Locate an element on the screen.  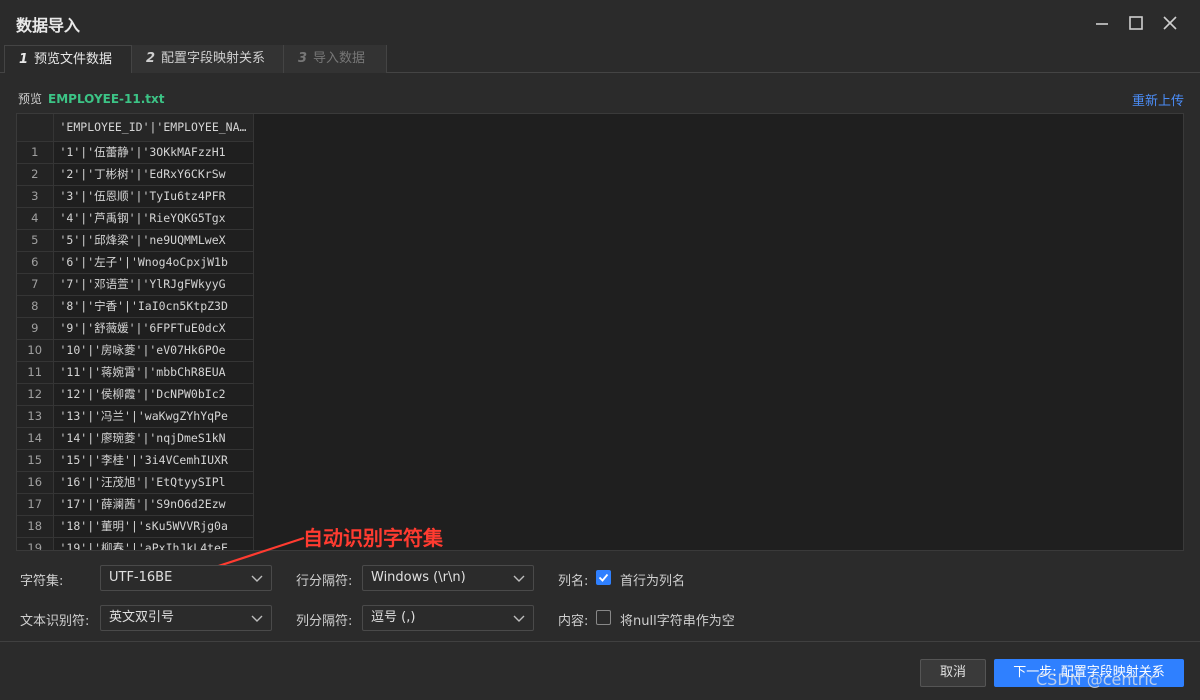
row-cell: '9'|'舒薇媛'|'6FPFTuE0dcX is located at coordinates (153, 328).